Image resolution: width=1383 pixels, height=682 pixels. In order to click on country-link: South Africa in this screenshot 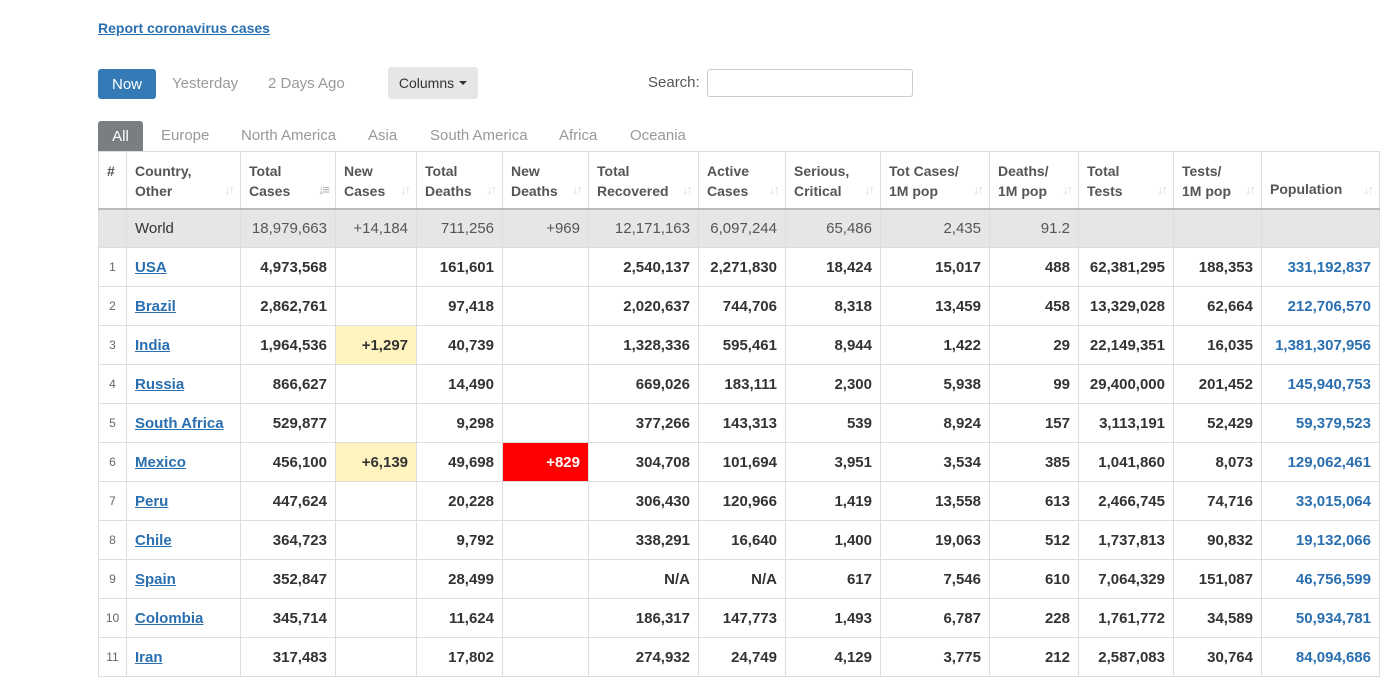, I will do `click(179, 423)`.